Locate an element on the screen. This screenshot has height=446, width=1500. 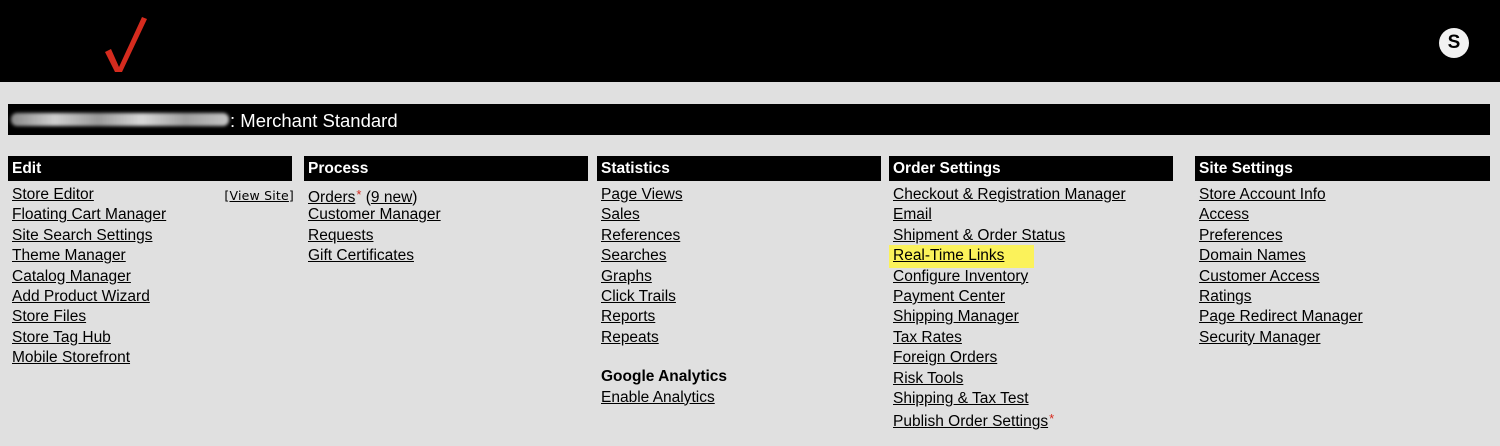
blurred-account-name is located at coordinates (120, 119).